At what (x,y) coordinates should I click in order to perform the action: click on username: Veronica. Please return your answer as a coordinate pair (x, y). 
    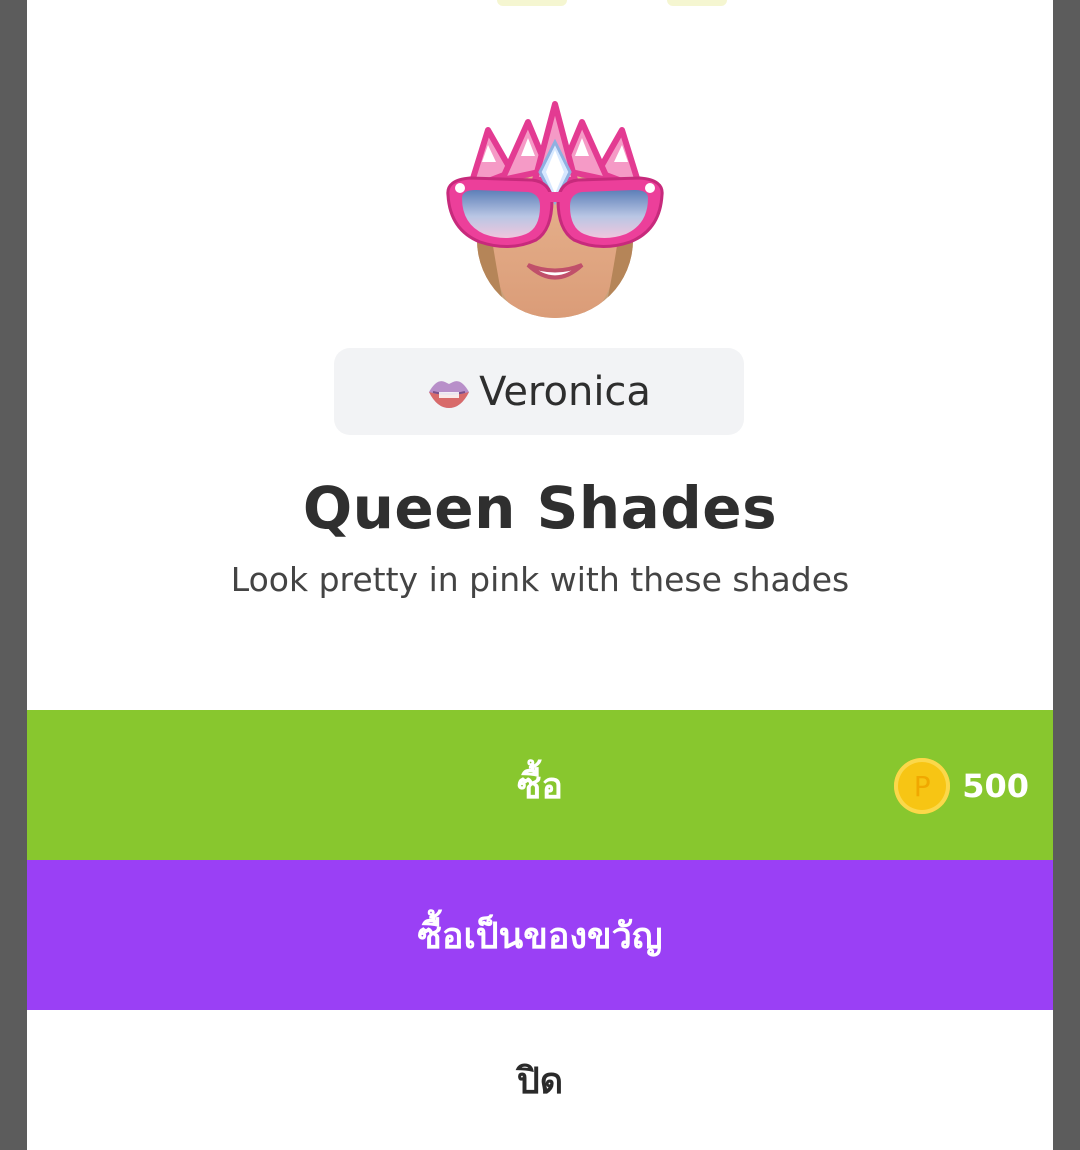
    Looking at the image, I should click on (565, 391).